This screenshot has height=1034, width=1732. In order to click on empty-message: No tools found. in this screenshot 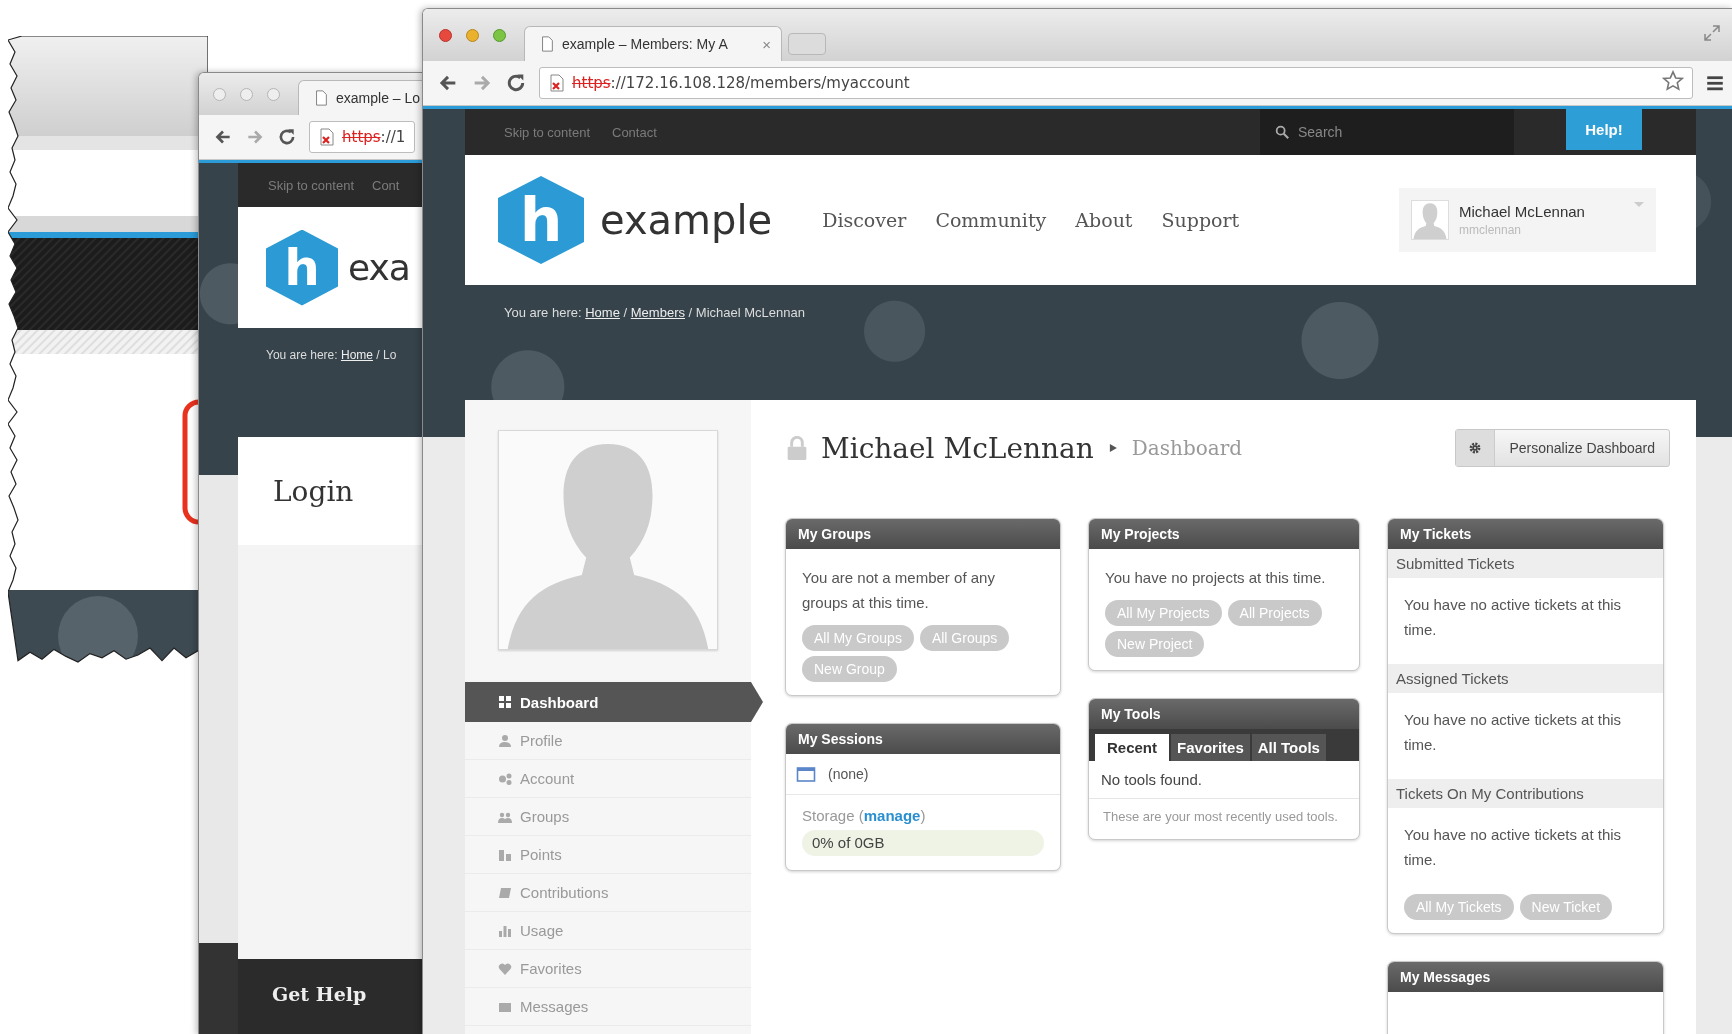, I will do `click(1224, 780)`.